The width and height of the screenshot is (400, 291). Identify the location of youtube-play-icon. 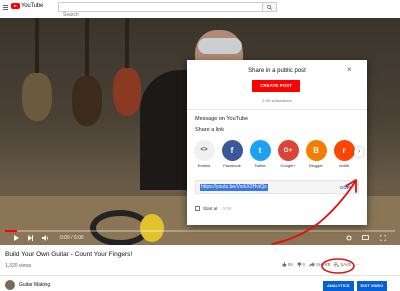
(15, 6).